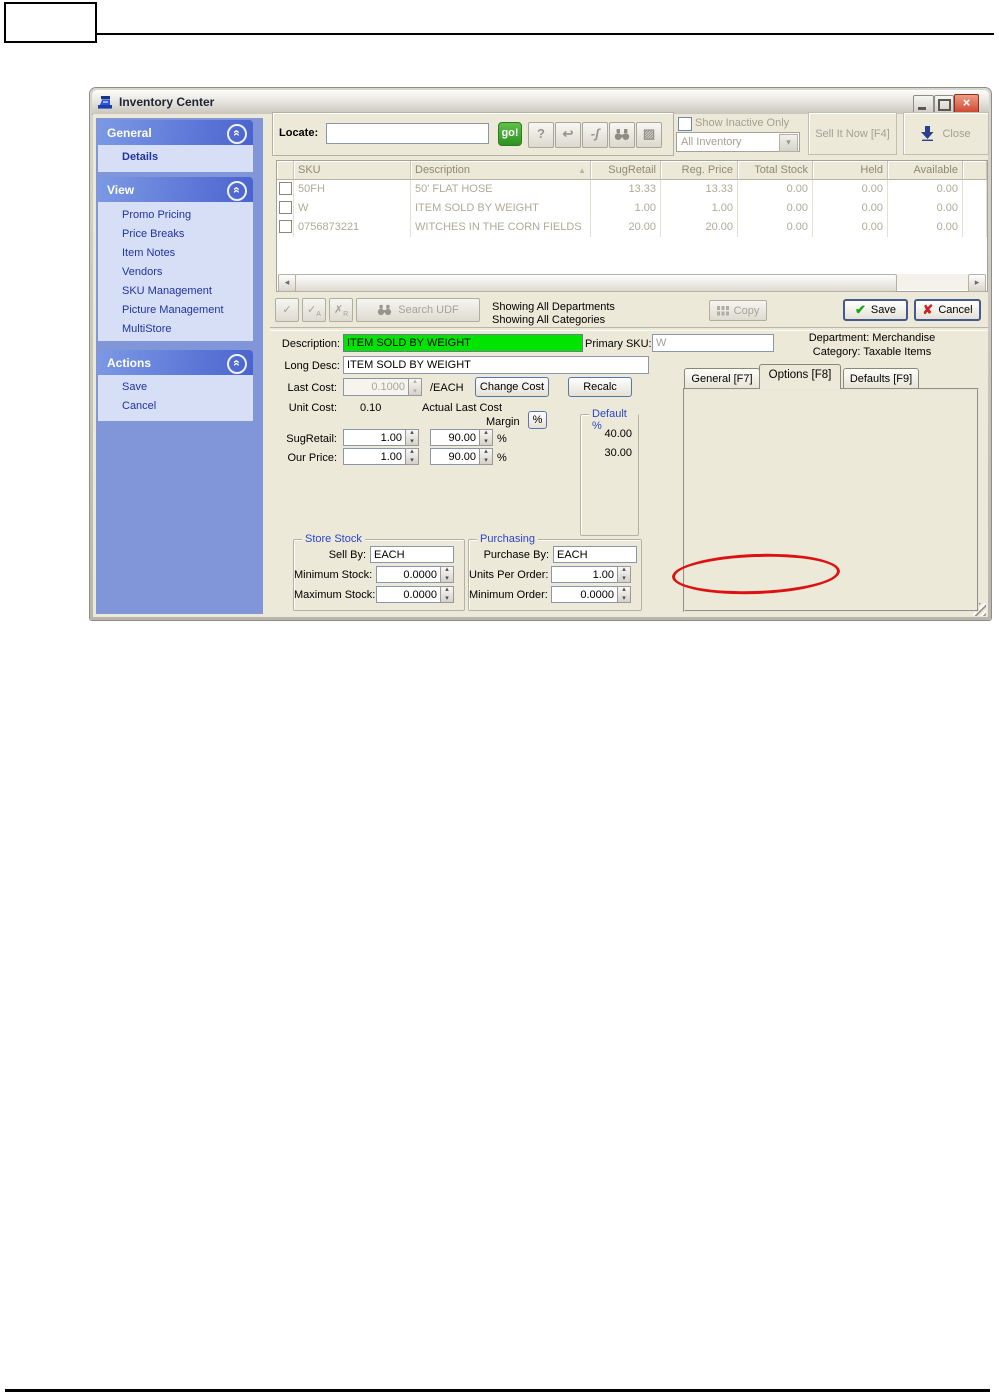  What do you see at coordinates (454, 456) in the screenshot?
I see `our-price-margin-input` at bounding box center [454, 456].